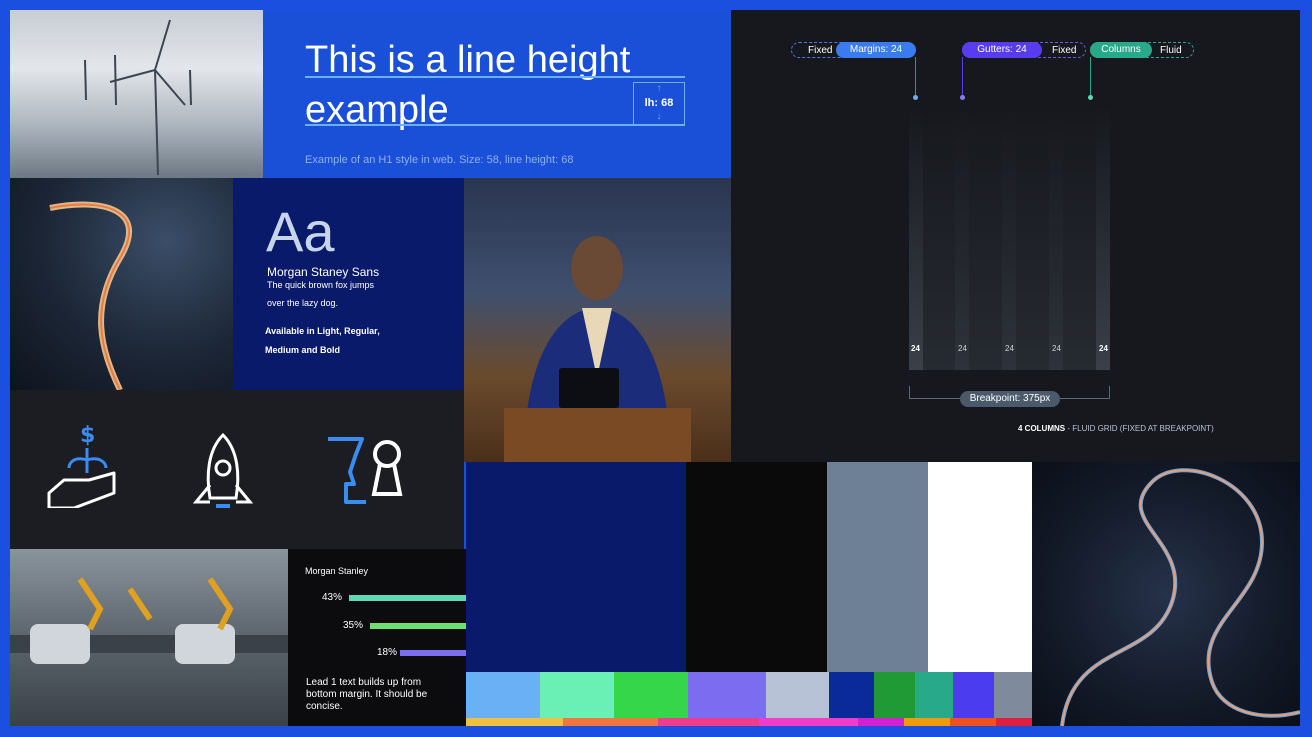  What do you see at coordinates (321, 285) in the screenshot?
I see `pangram-line1: The quick brown fox jumps` at bounding box center [321, 285].